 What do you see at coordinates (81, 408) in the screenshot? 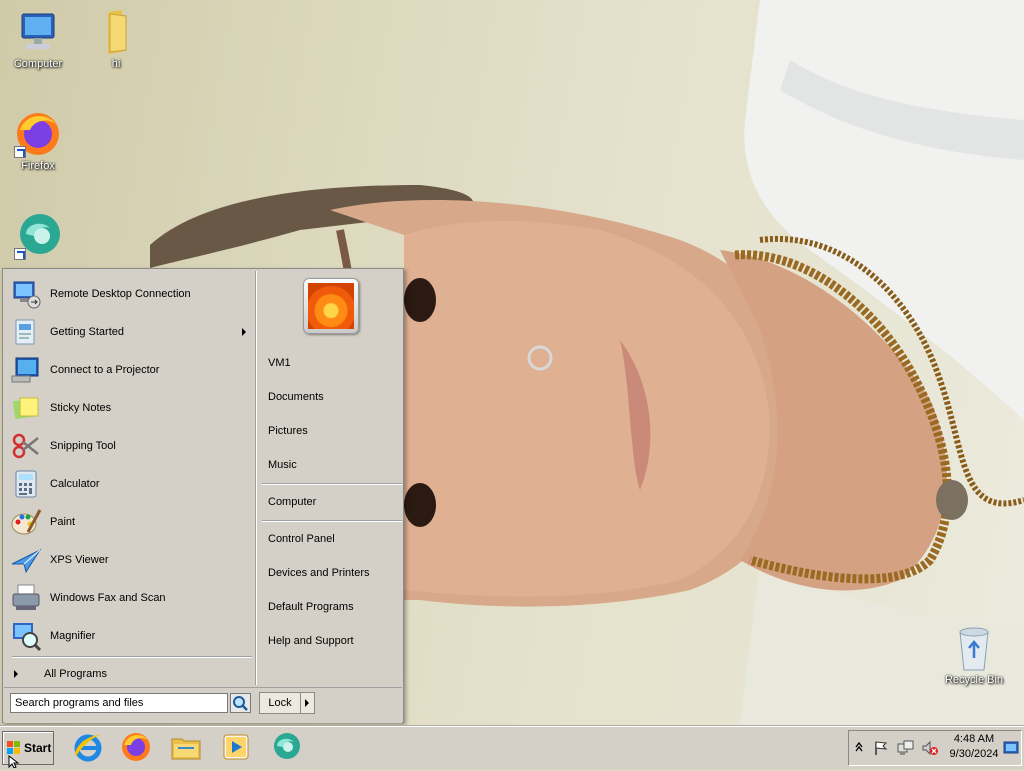
I see `program-label: Sticky Notes` at bounding box center [81, 408].